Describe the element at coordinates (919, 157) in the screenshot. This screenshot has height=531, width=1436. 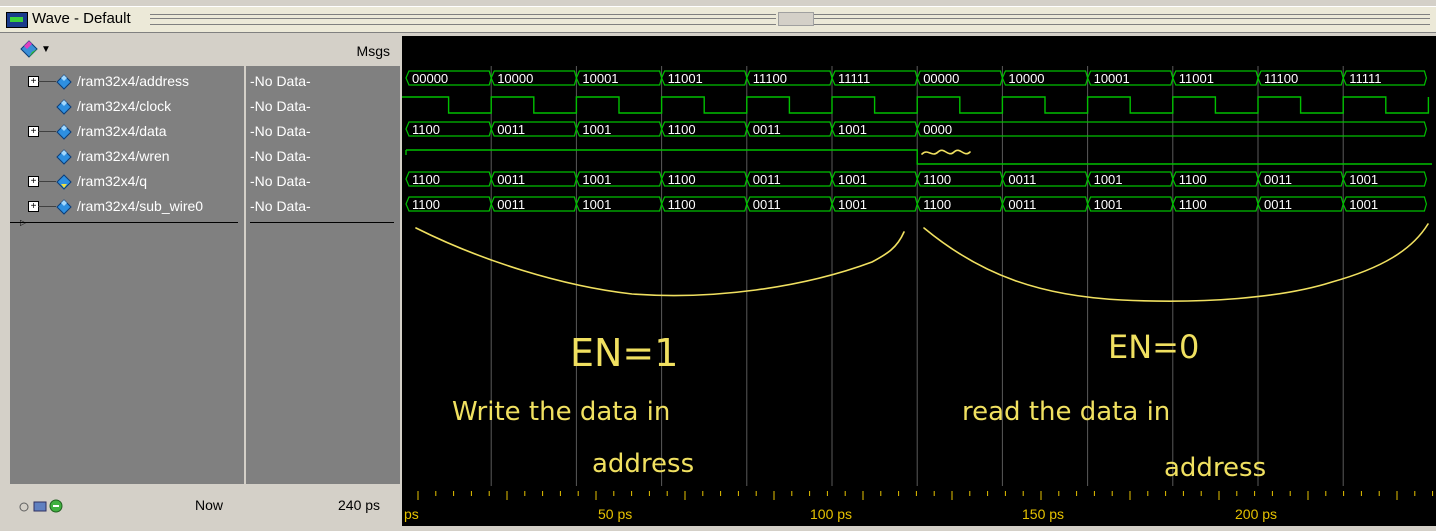
I see `wren-trace` at that location.